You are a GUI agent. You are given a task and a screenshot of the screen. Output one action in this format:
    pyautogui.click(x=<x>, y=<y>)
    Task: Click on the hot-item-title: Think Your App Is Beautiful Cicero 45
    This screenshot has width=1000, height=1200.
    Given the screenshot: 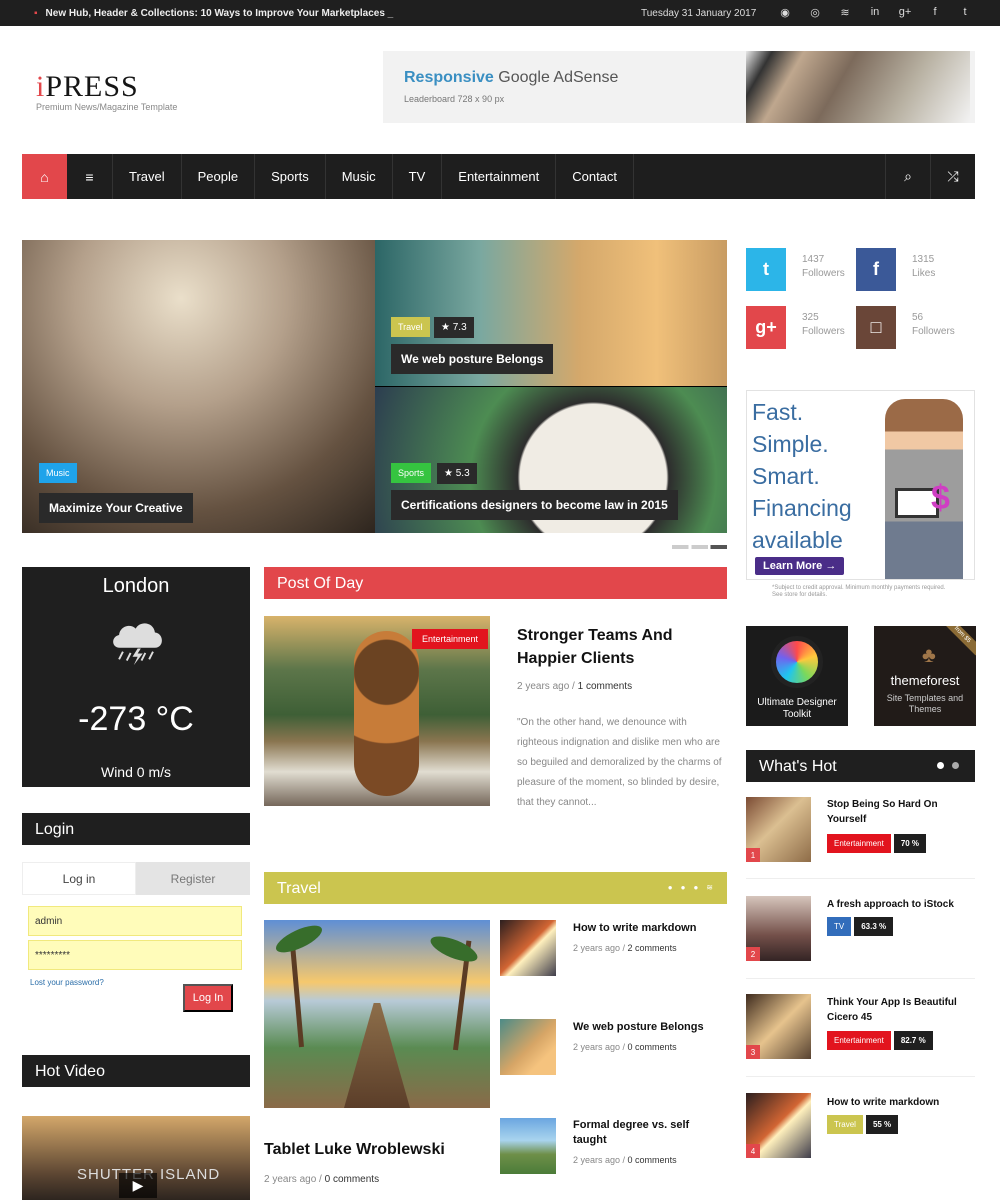 What is the action you would take?
    pyautogui.click(x=899, y=1010)
    